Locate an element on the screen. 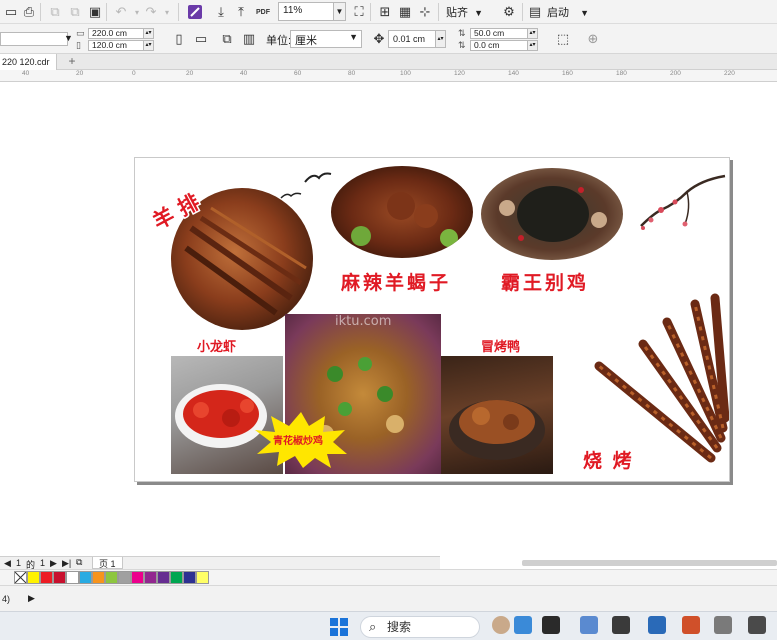 Image resolution: width=777 pixels, height=640 pixels. duplicate-y-icon: ⇅ is located at coordinates (462, 45).